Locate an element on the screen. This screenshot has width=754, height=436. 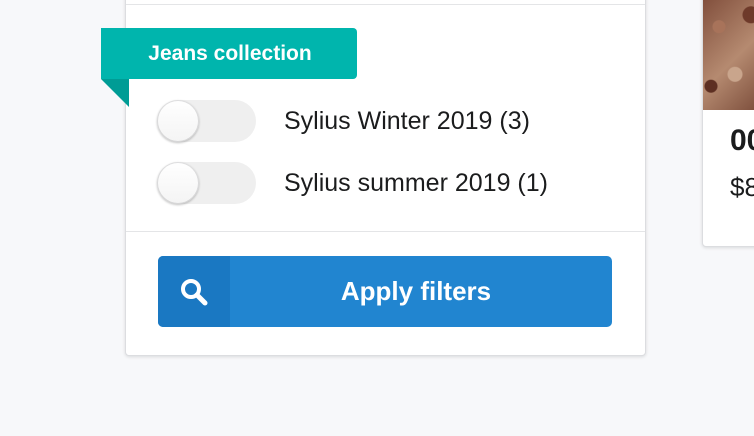
taxon-ribbon-label: Jeans collection is located at coordinates (229, 53).